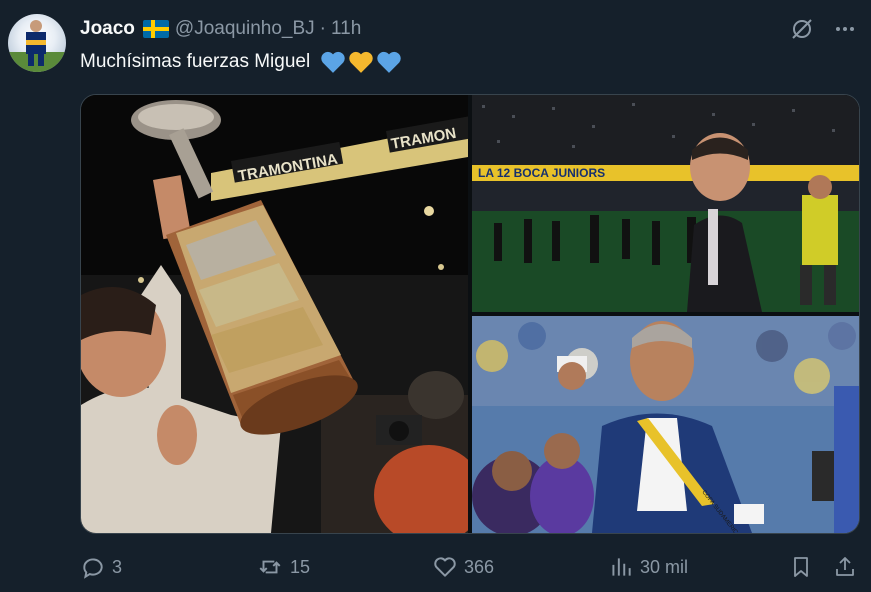 The image size is (871, 592). I want to click on repost-button: 15, so click(283, 567).